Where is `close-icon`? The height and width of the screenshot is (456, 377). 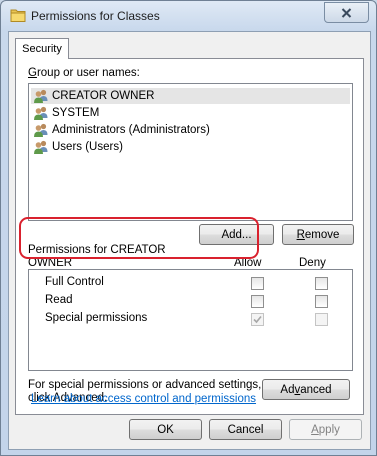 close-icon is located at coordinates (346, 12).